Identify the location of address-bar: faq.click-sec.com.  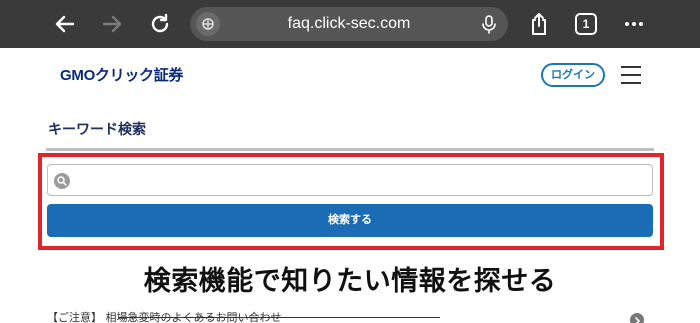
(349, 24).